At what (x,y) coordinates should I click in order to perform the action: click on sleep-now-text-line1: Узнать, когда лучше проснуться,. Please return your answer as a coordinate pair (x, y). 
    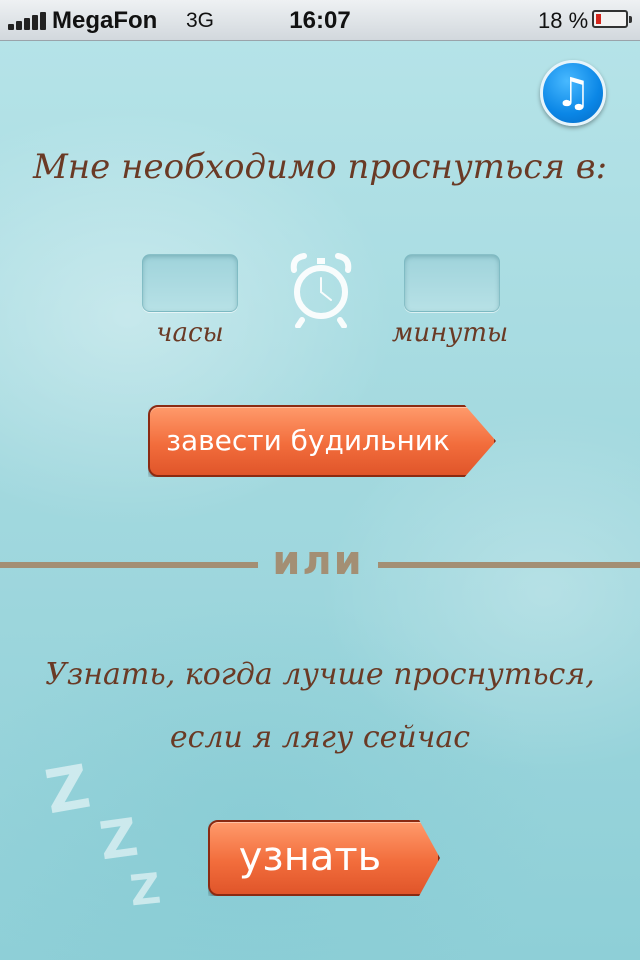
    Looking at the image, I should click on (320, 674).